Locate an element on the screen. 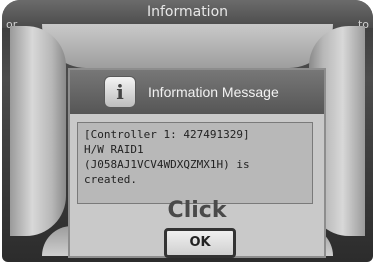 This screenshot has height=265, width=375. message-line: (J058AJ1VCV4WDXQZMX1H) is is located at coordinates (167, 164).